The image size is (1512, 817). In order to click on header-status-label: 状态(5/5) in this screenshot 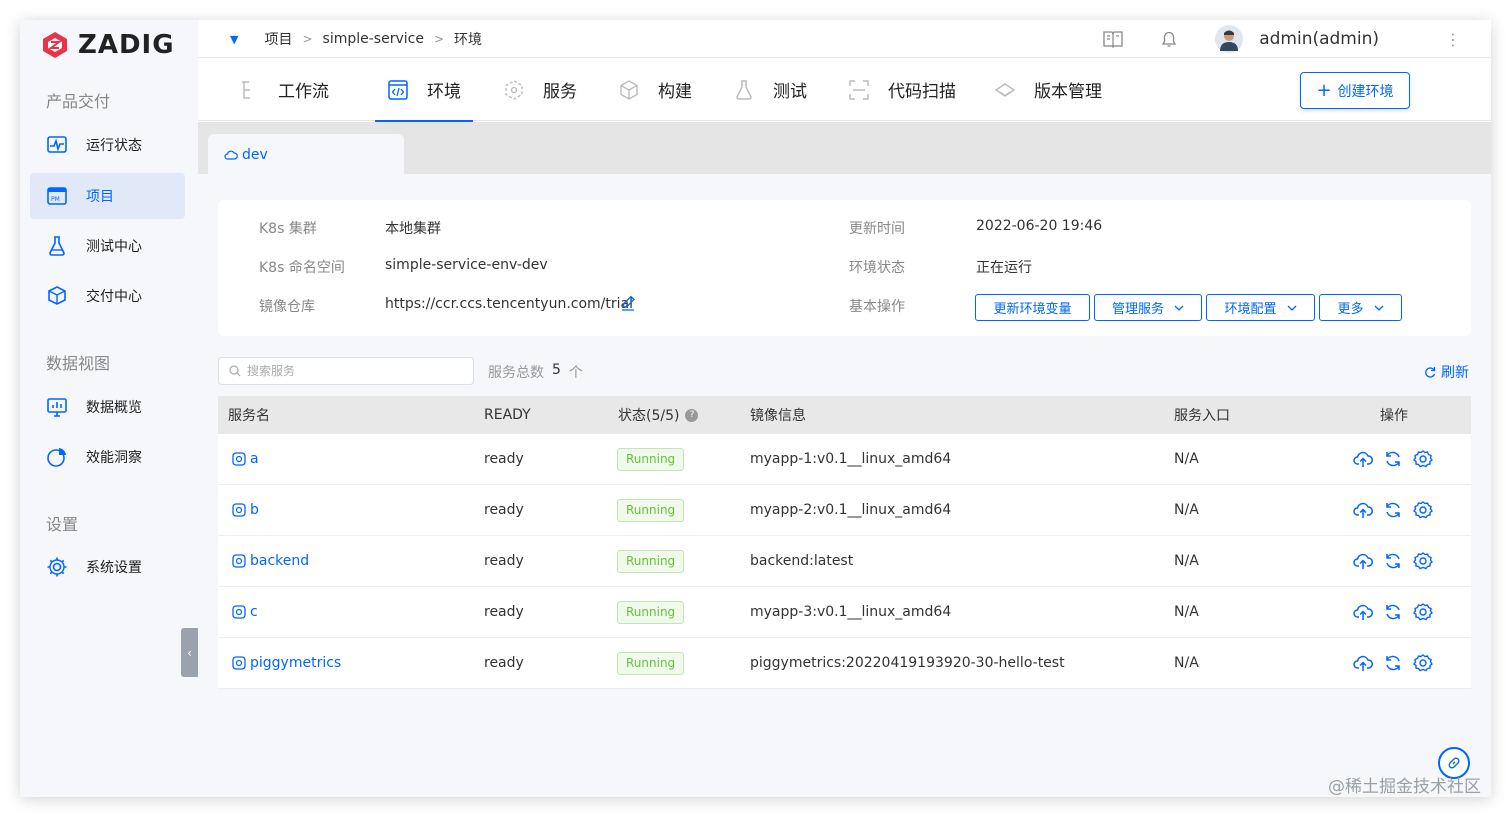, I will do `click(649, 416)`.